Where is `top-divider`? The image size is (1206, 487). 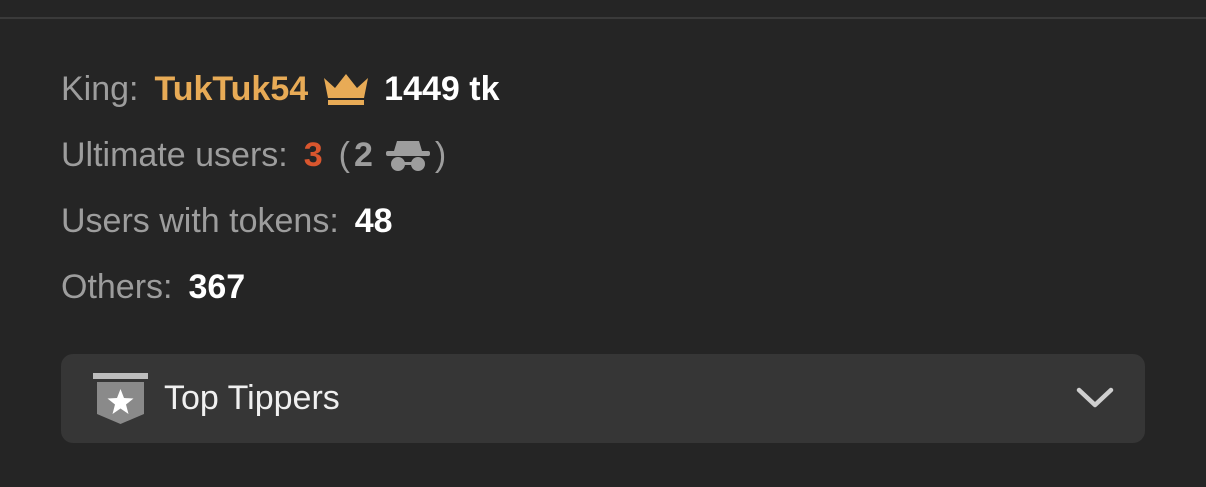
top-divider is located at coordinates (603, 18).